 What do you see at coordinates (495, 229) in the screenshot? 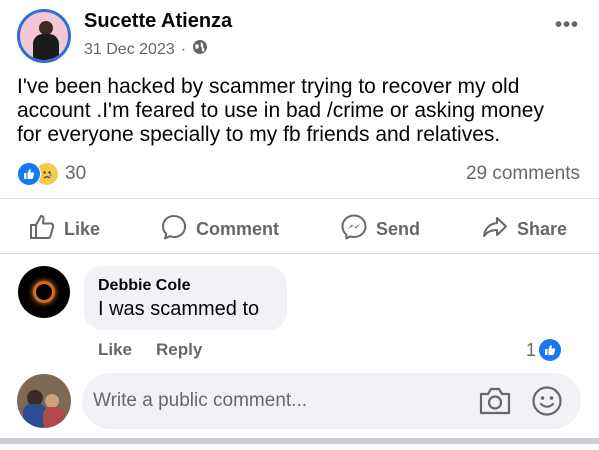
I see `share-arrow-icon` at bounding box center [495, 229].